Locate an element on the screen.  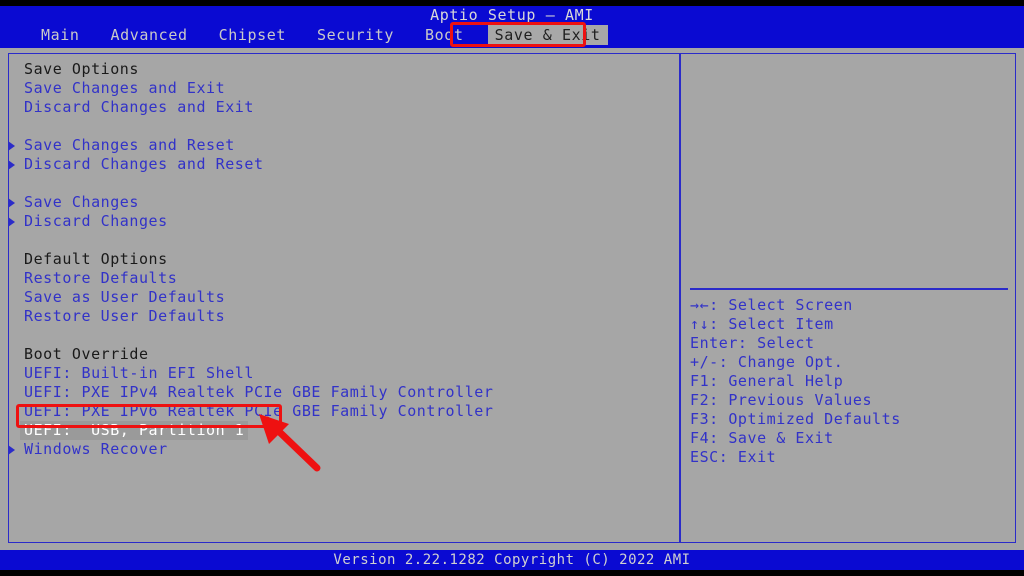
list-item-restore-user-defaults: Restore User Defaults is located at coordinates (348, 316).